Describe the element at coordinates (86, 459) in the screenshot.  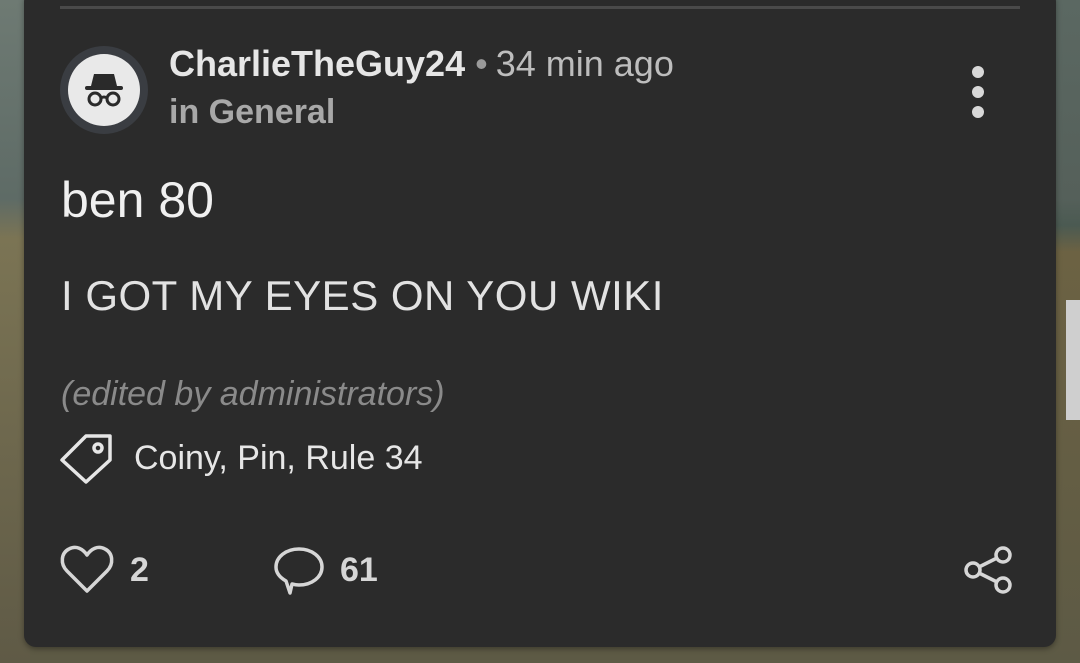
I see `tag-icon` at that location.